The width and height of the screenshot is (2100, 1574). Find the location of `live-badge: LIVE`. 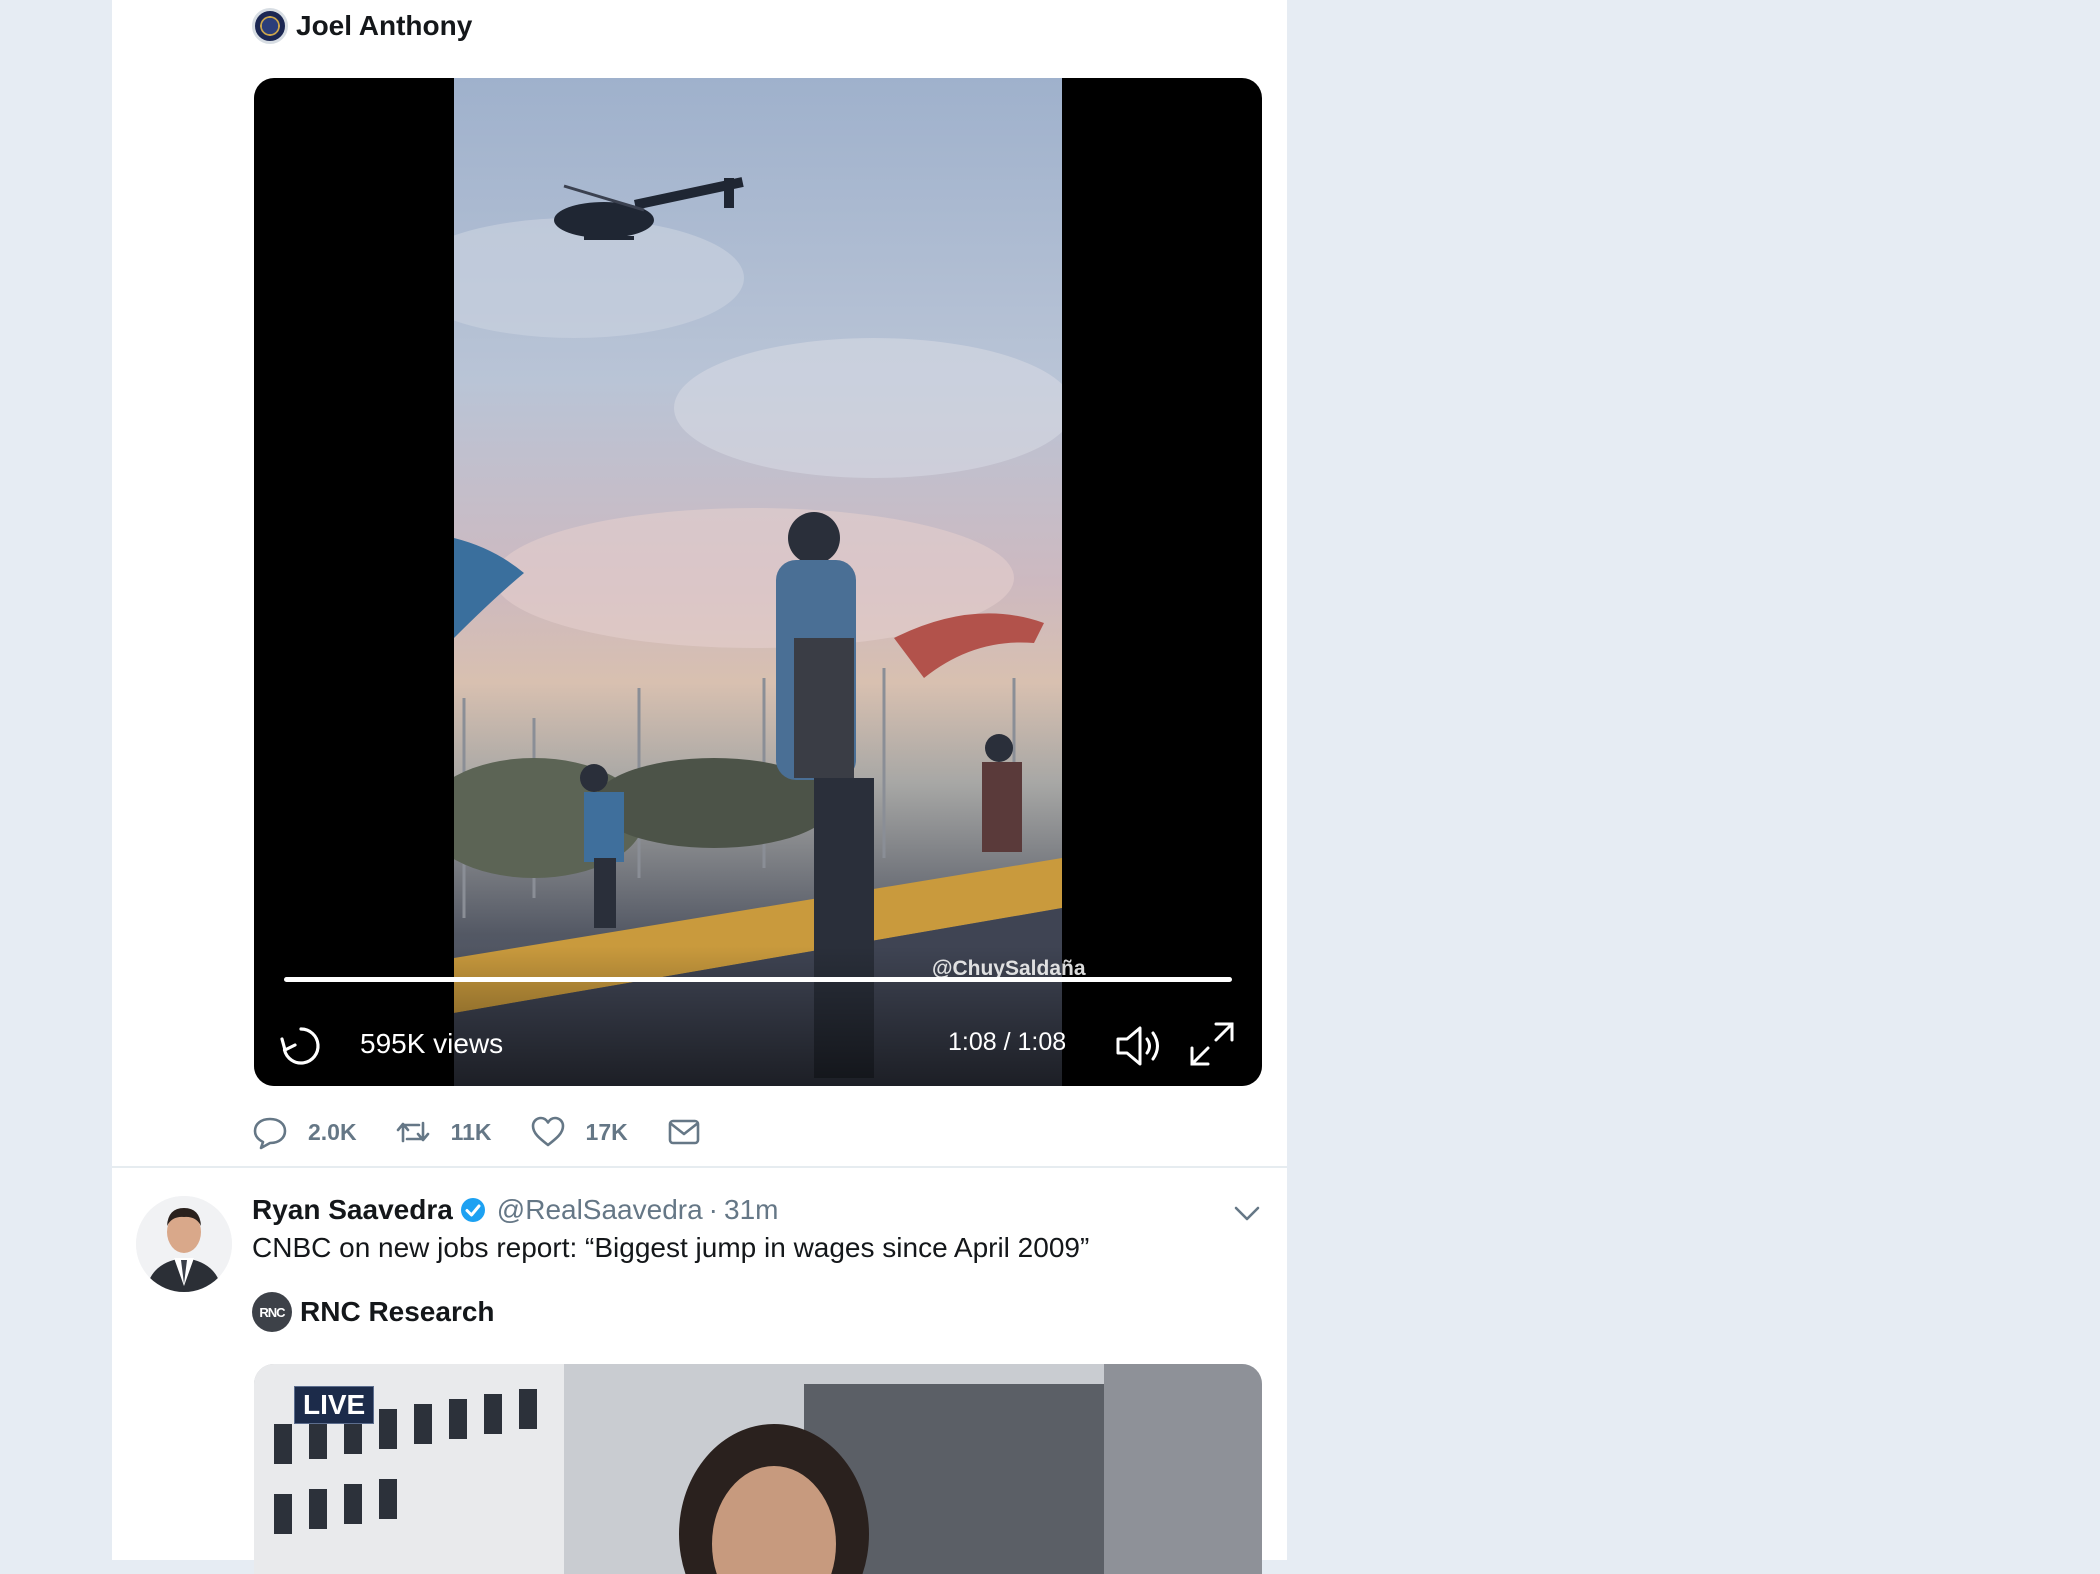

live-badge: LIVE is located at coordinates (334, 1405).